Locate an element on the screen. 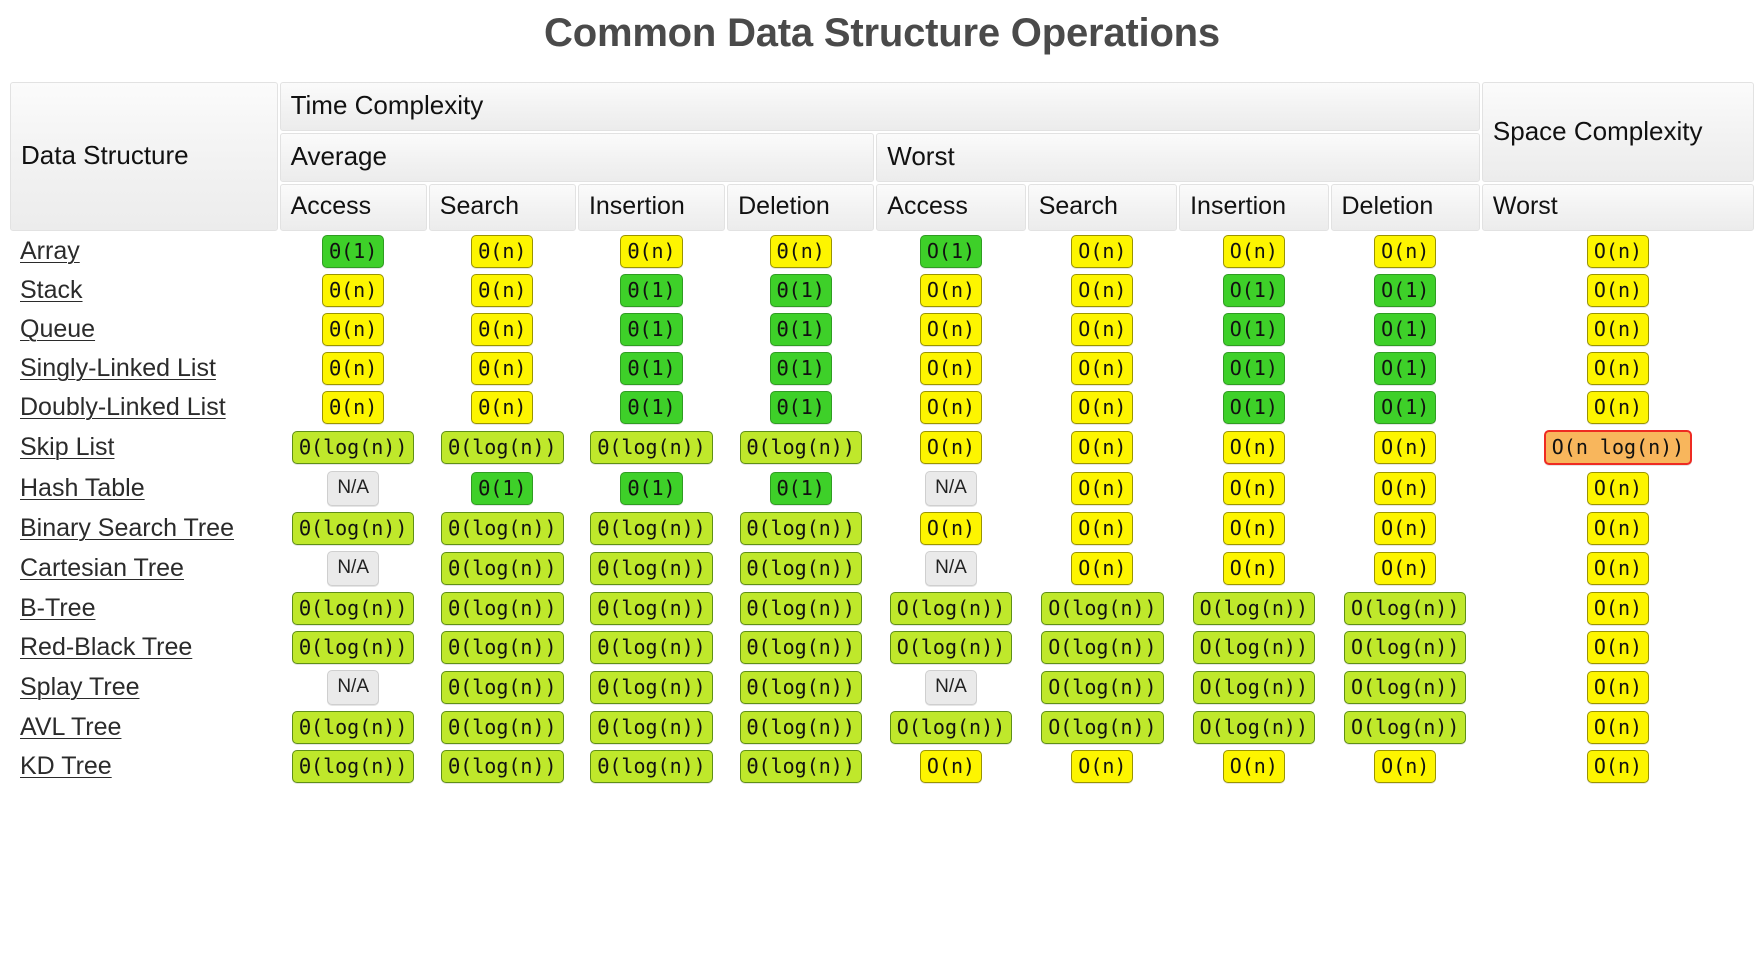  data-structure-link: Doubly-Linked List is located at coordinates (123, 407).